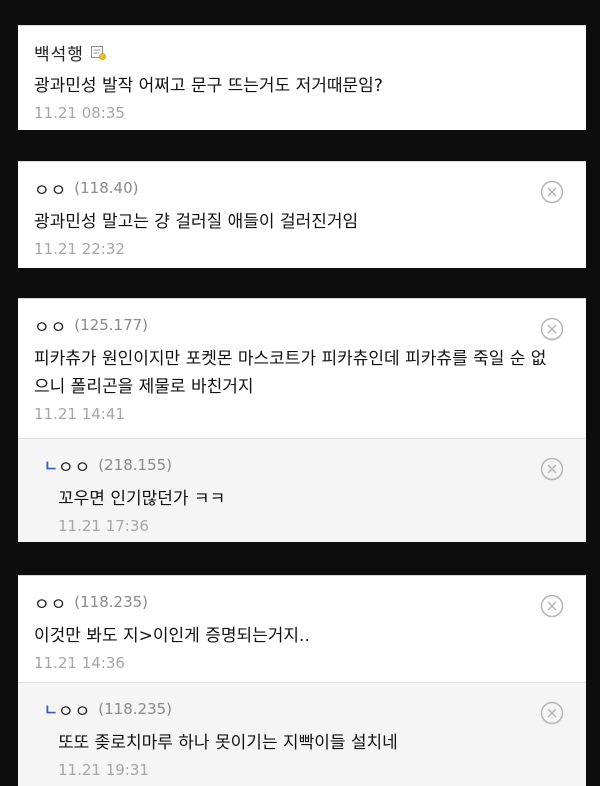 Image resolution: width=600 pixels, height=786 pixels. What do you see at coordinates (302, 325) in the screenshot?
I see `comment-header: ㅇㅇ (125.177)` at bounding box center [302, 325].